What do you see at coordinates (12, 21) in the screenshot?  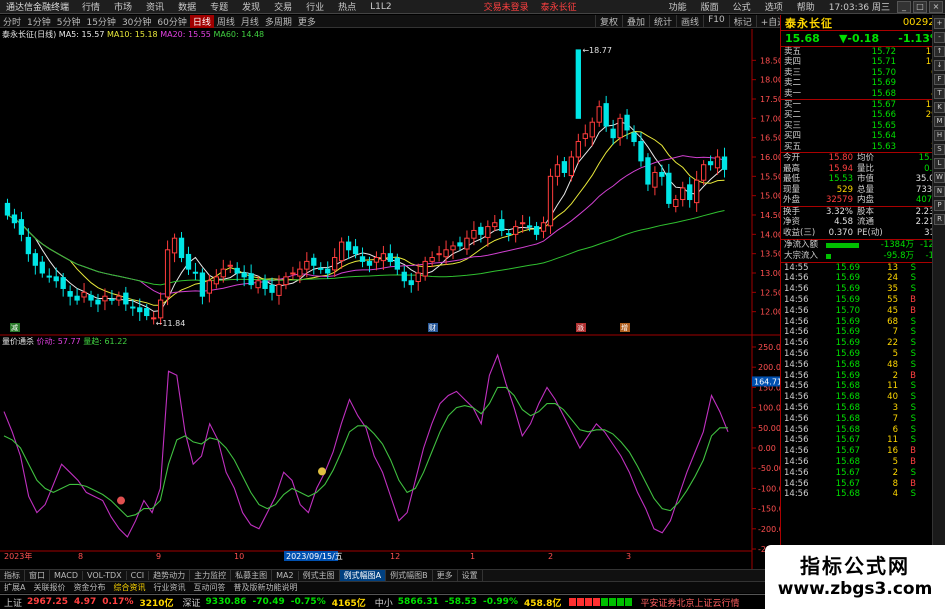 I see `period-tab: 分时` at bounding box center [12, 21].